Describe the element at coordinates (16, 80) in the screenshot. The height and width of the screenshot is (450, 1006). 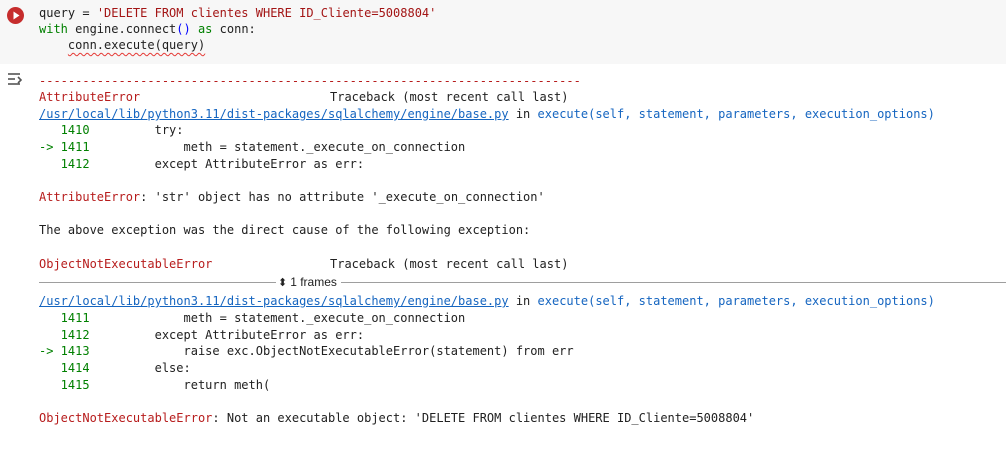
I see `output-settings-icon` at that location.